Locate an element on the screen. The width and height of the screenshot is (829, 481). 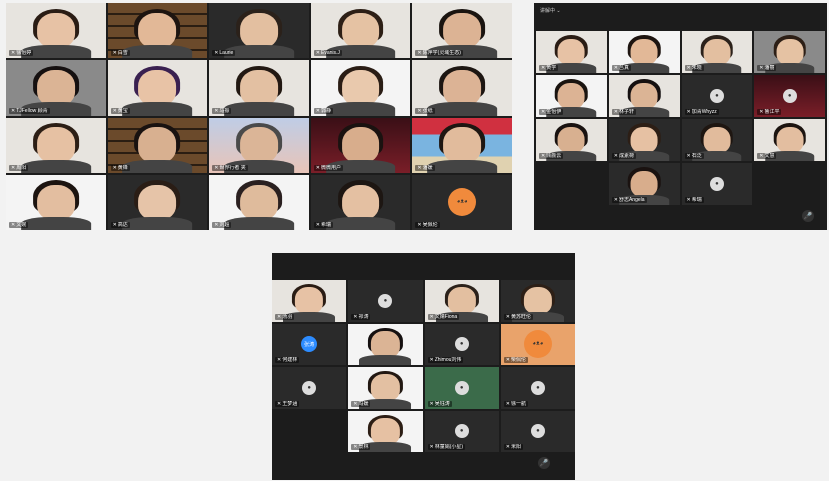
participant-name-label: 何建林 is located at coordinates (290, 360).